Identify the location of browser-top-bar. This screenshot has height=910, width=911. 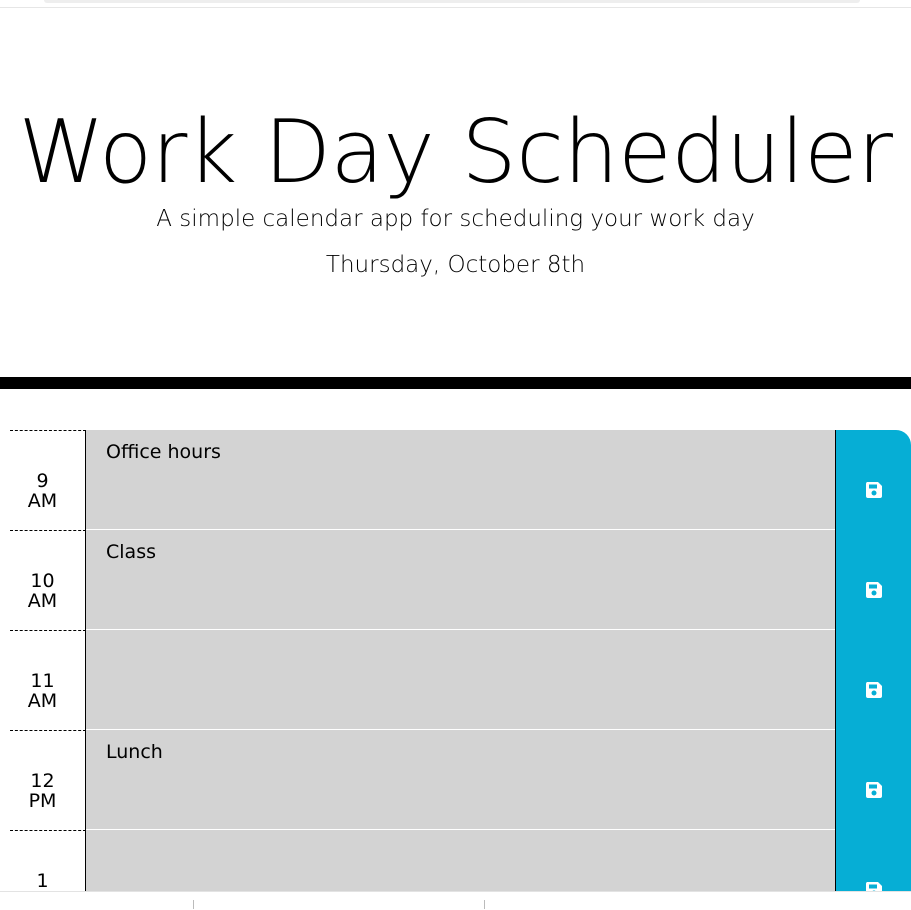
(455, 4).